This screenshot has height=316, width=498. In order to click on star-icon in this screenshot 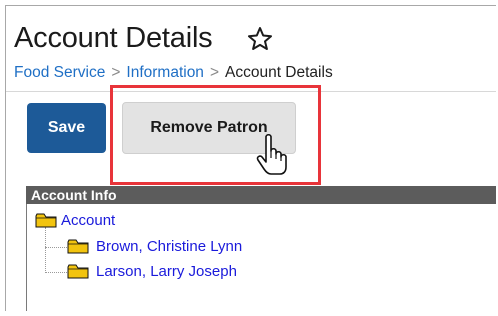, I will do `click(260, 39)`.